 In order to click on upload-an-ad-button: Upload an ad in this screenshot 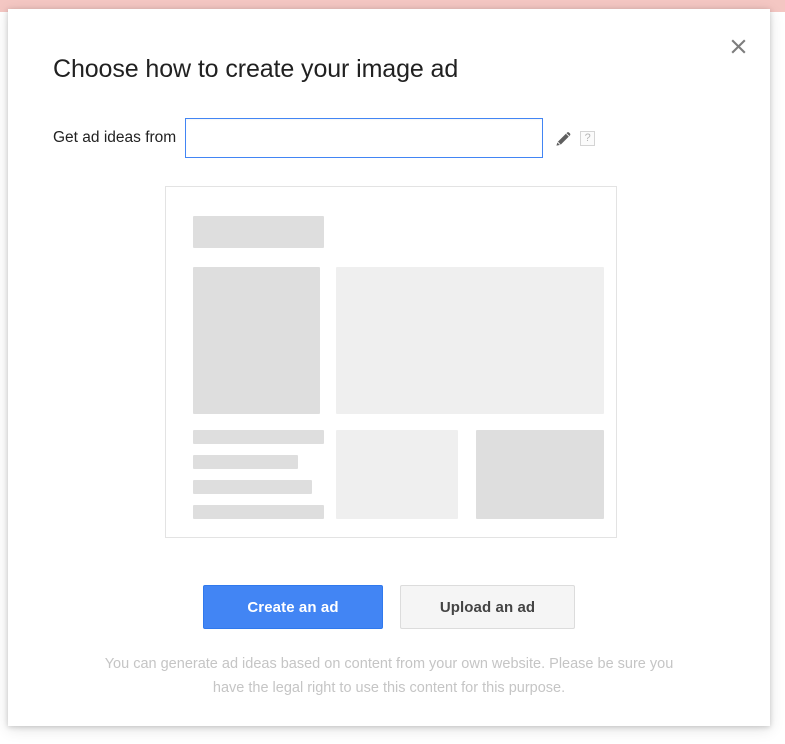, I will do `click(487, 607)`.